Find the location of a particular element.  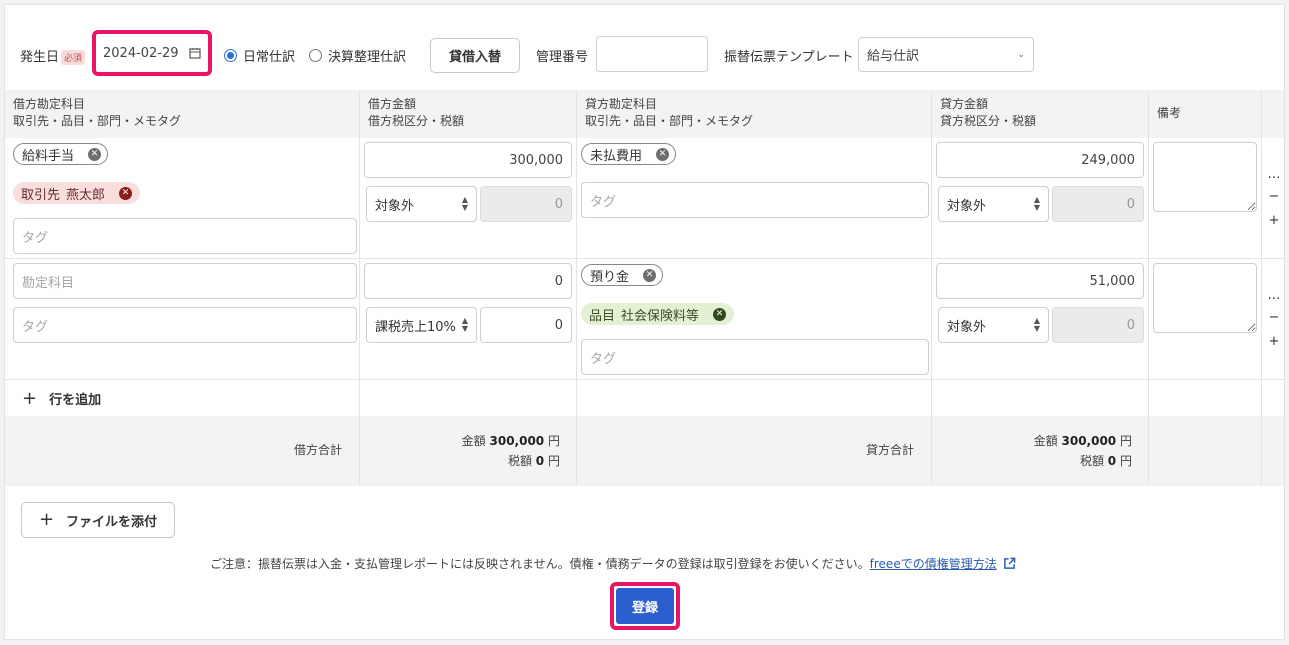

credit-item-tag: 品目 社会保険料等 ✕ is located at coordinates (658, 314).